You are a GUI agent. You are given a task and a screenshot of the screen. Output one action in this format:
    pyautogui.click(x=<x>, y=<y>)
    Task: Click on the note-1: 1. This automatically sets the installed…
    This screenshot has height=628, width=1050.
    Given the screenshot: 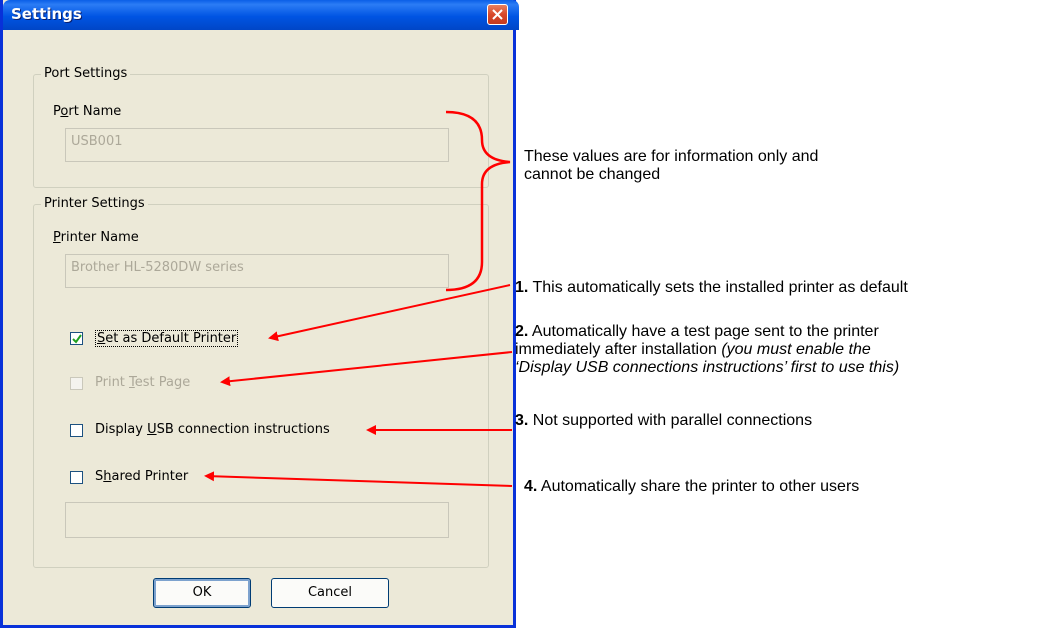 What is the action you would take?
    pyautogui.click(x=711, y=287)
    